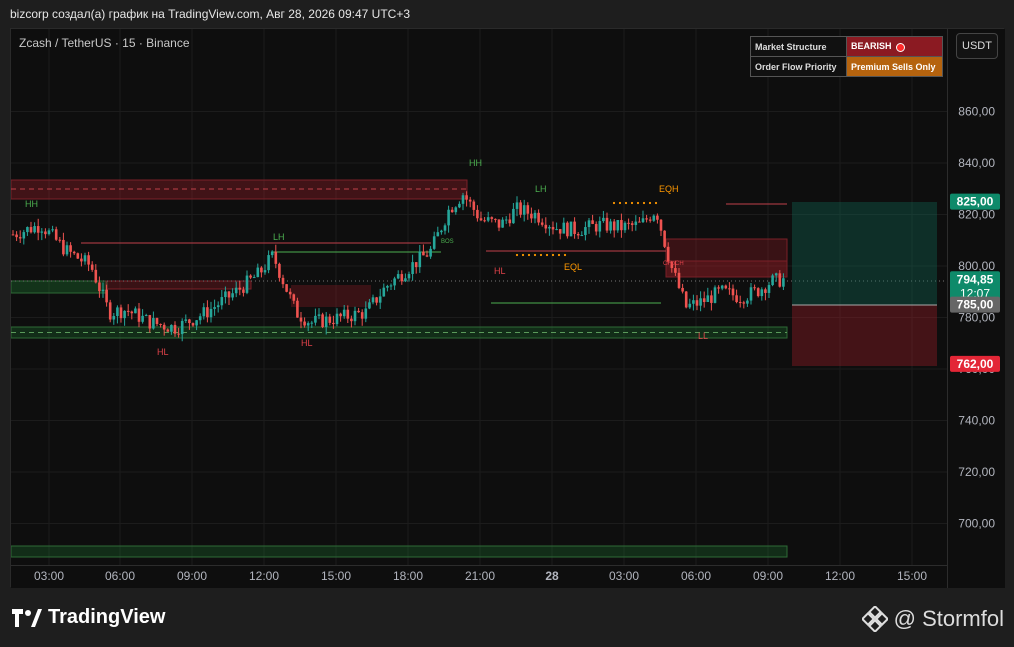  I want to click on x-tick-label: 12:00, so click(840, 576).